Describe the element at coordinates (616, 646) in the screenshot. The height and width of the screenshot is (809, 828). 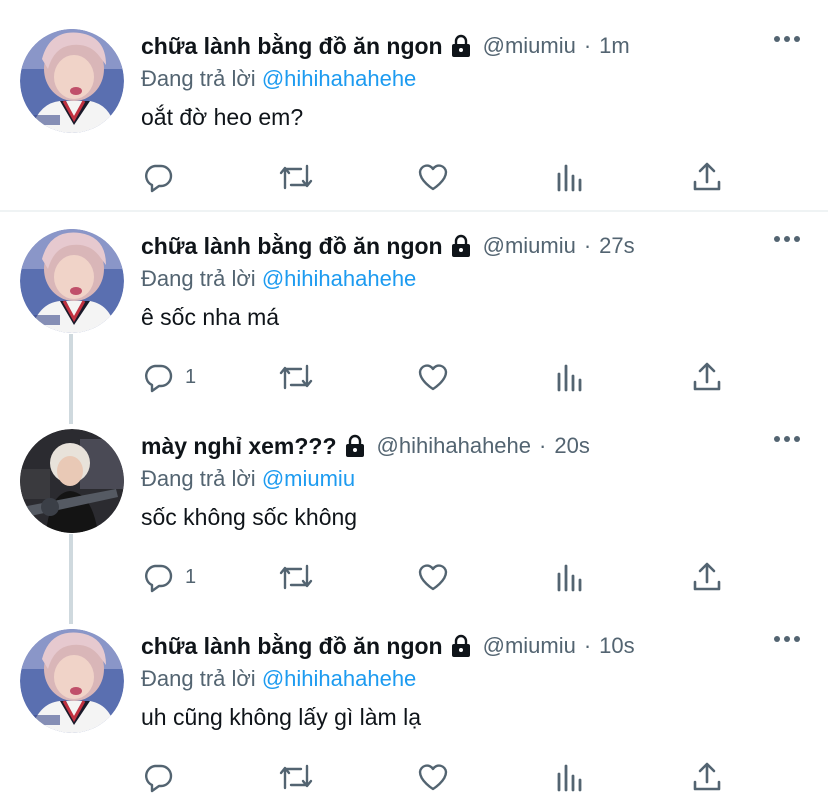
I see `timestamp: 10s` at that location.